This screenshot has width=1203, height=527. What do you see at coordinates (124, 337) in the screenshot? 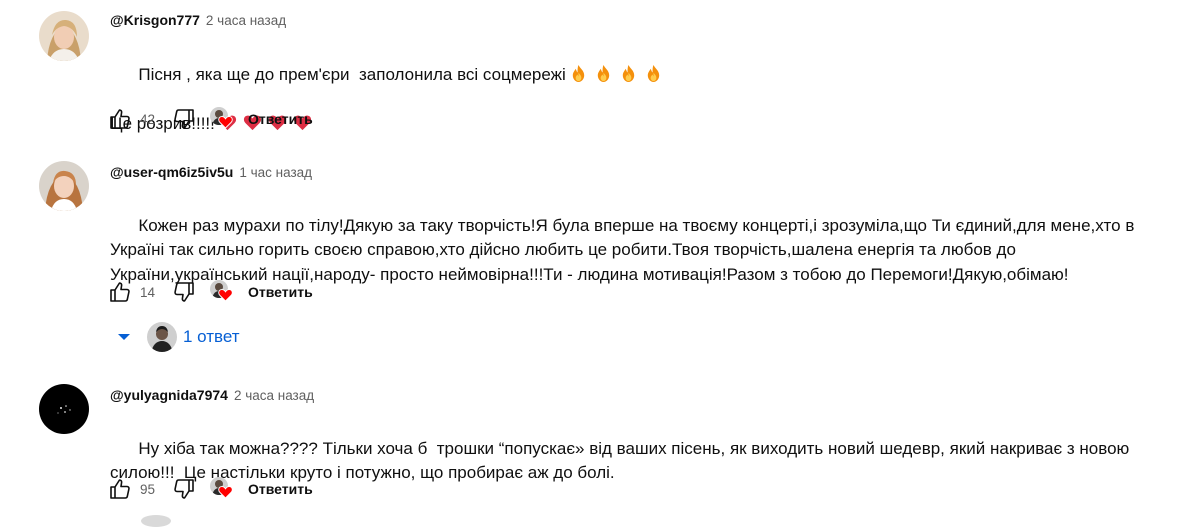
I see `chevron-down-icon` at bounding box center [124, 337].